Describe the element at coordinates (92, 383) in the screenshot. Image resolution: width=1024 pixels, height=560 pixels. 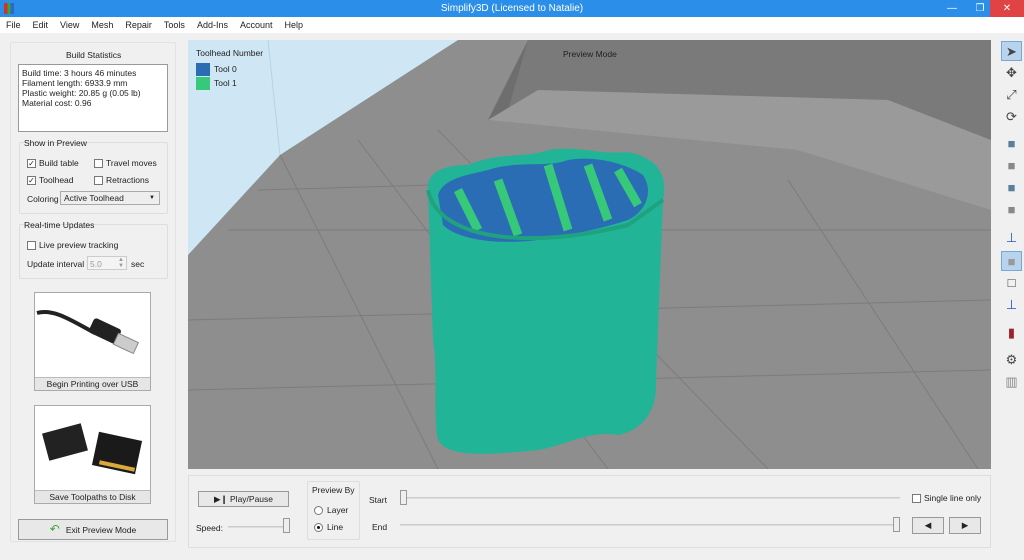
I see `usb-print-label: Begin Printing over USB` at that location.